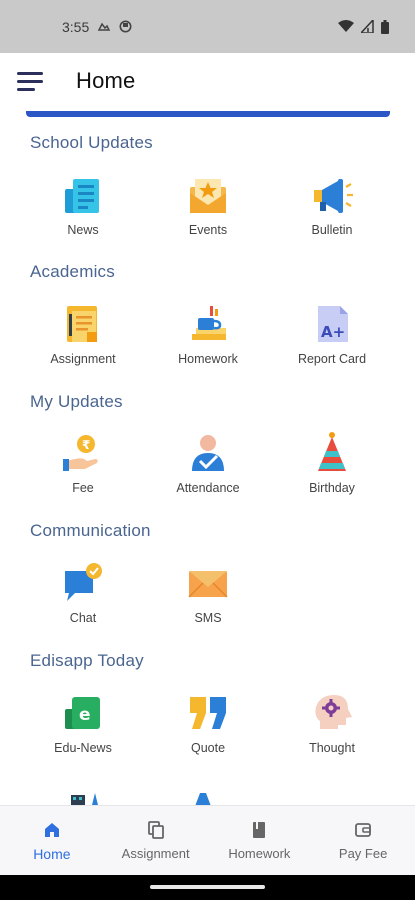  I want to click on clock-icon, so click(125, 26).